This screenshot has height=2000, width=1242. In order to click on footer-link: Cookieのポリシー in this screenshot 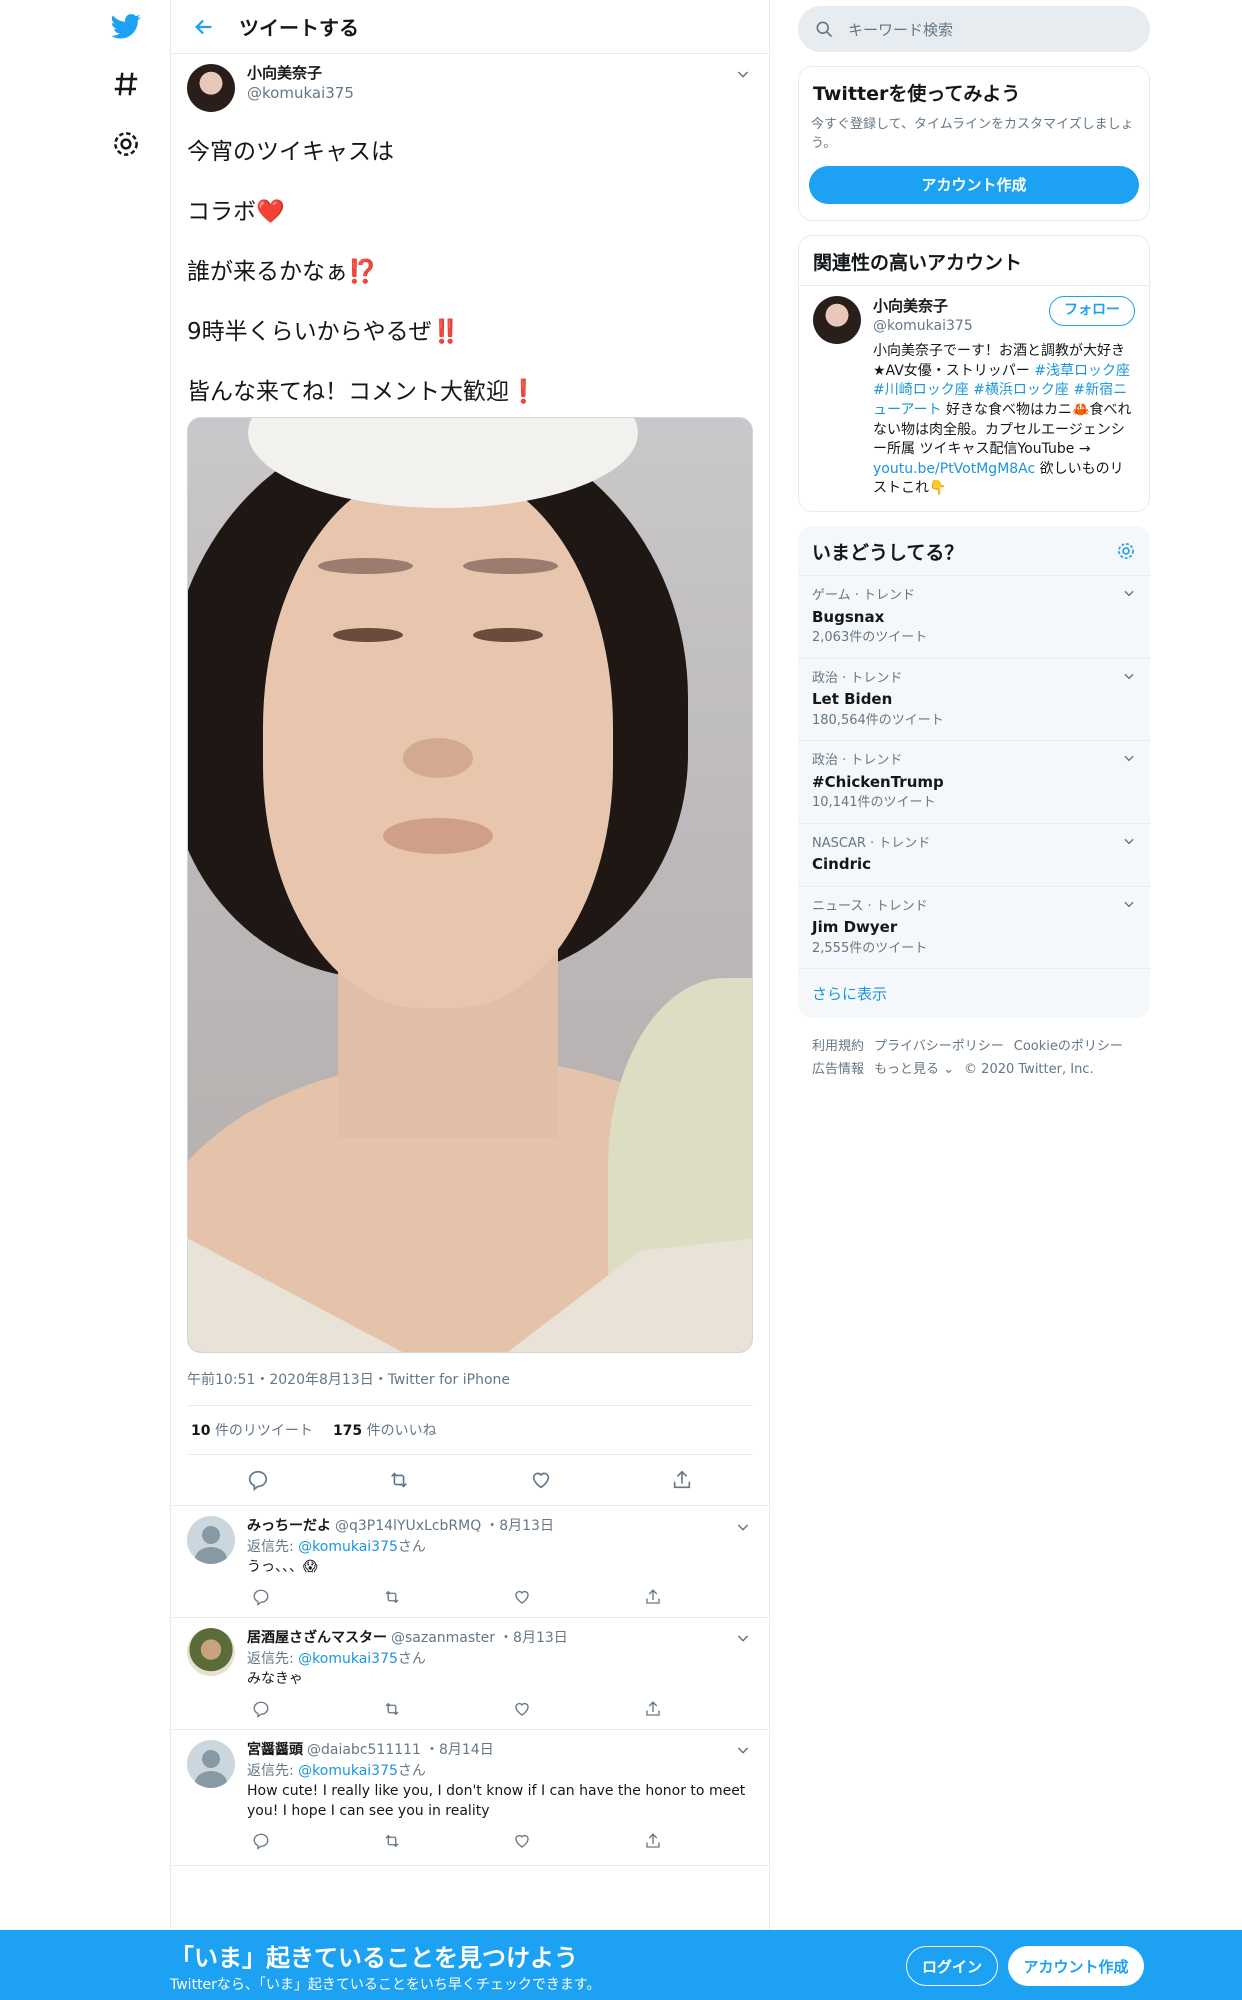, I will do `click(1068, 1046)`.